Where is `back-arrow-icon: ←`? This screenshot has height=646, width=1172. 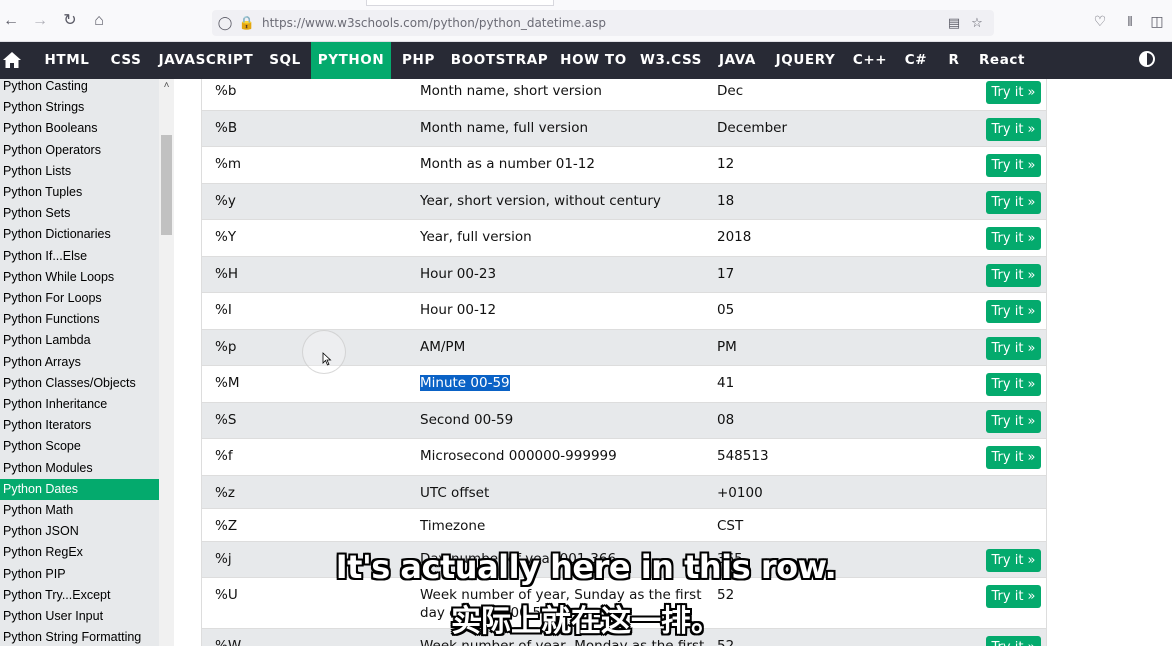 back-arrow-icon: ← is located at coordinates (11, 21).